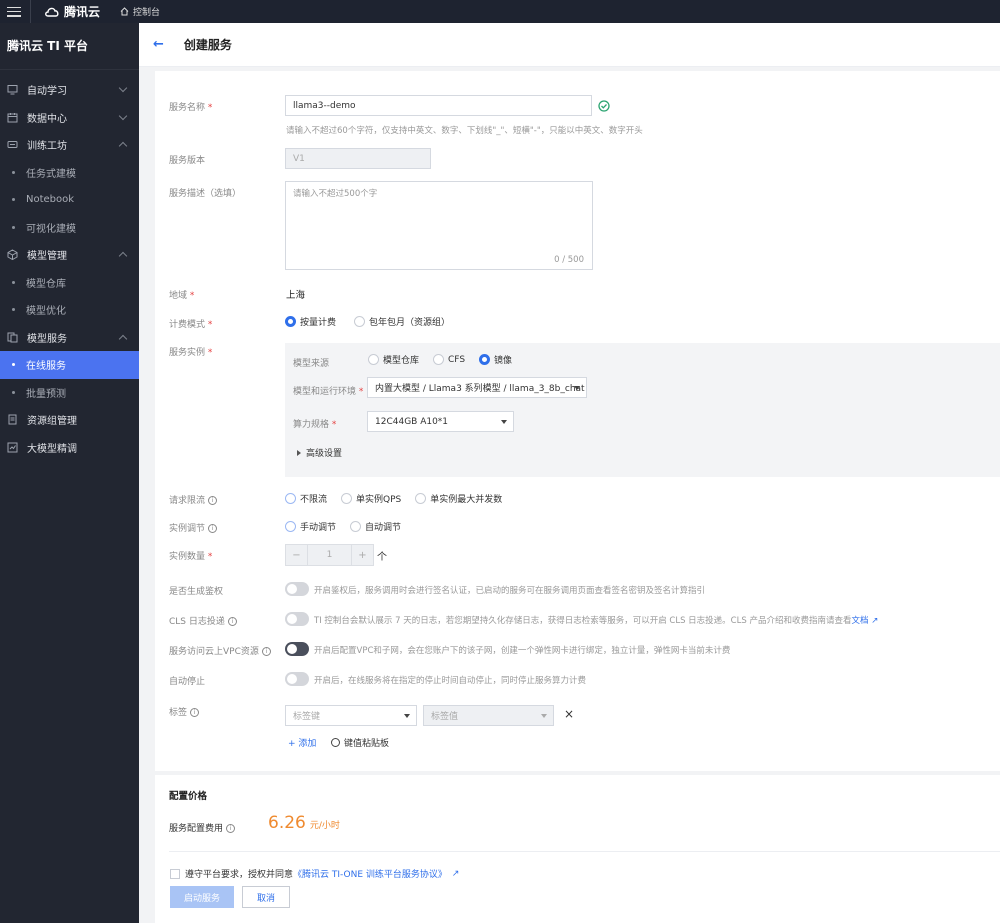 The image size is (1000, 923). I want to click on calendar-icon, so click(12, 117).